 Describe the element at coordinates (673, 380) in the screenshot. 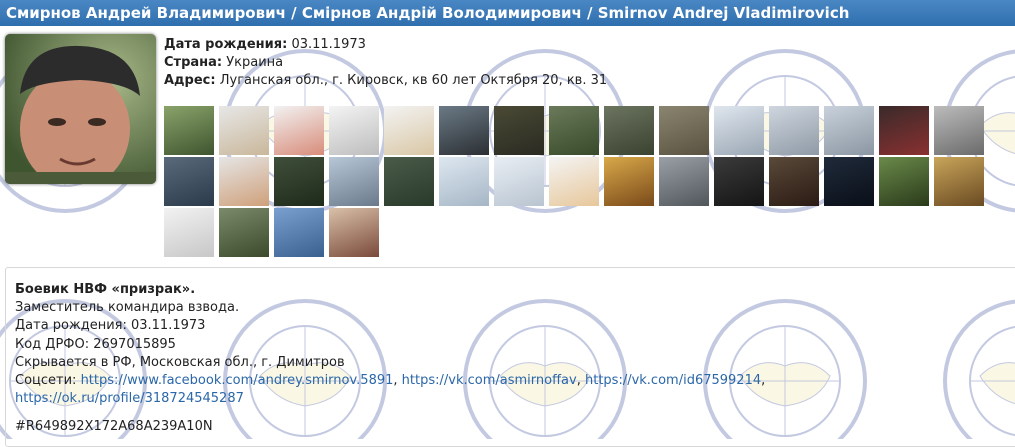

I see `vk-link-2: https://vk.com/id67599214` at that location.